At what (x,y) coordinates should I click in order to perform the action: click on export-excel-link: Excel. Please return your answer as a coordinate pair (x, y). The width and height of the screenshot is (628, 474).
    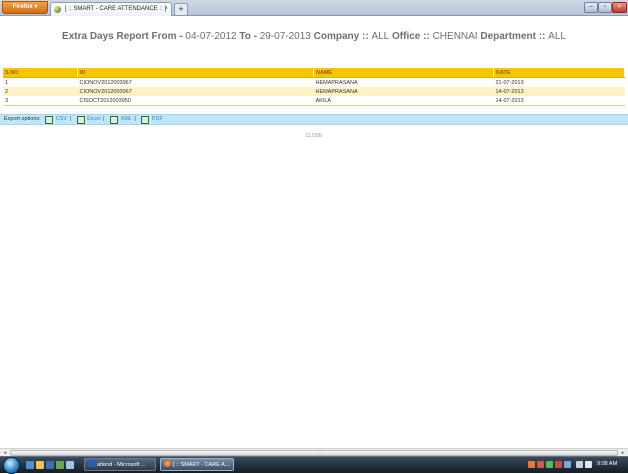
    Looking at the image, I should click on (93, 119).